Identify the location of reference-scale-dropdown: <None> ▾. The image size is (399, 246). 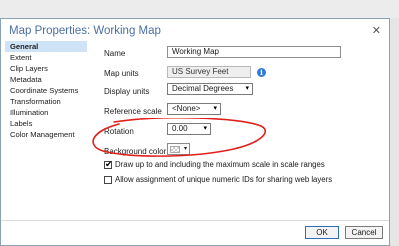
(194, 109).